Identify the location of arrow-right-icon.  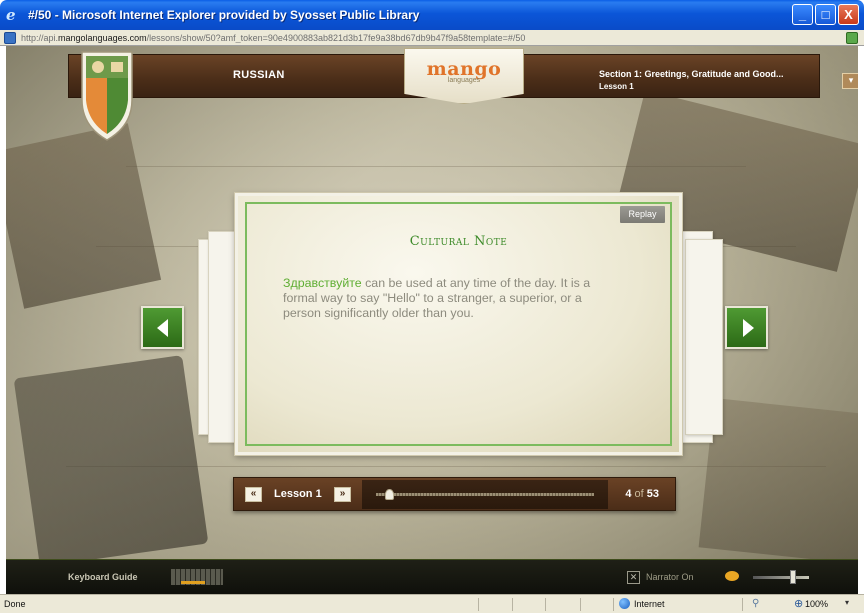
(748, 328).